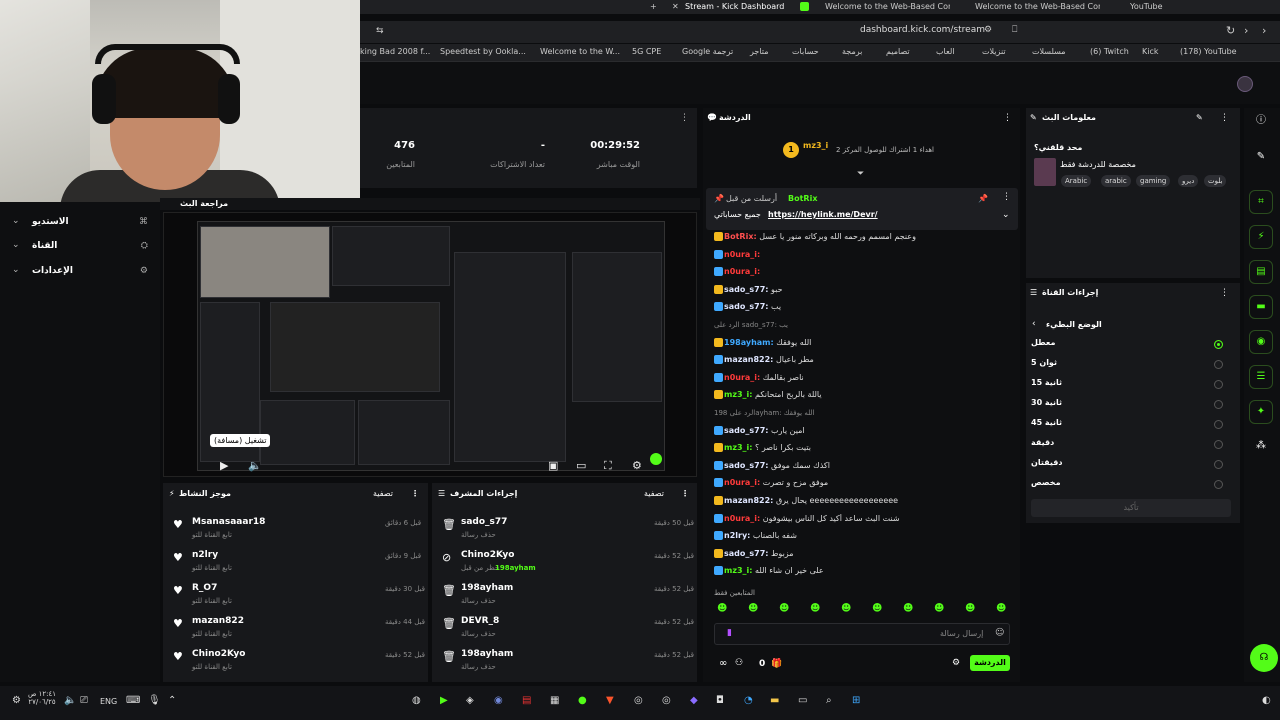 The width and height of the screenshot is (1280, 720). I want to click on slow-option: دقيقة, so click(1131, 445).